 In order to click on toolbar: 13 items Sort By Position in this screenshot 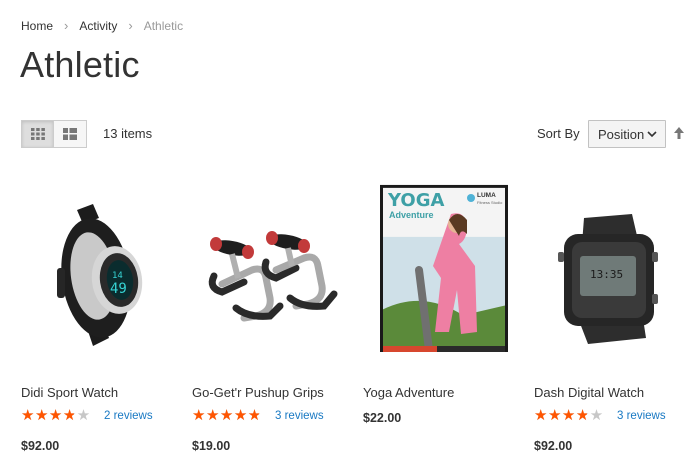, I will do `click(356, 134)`.